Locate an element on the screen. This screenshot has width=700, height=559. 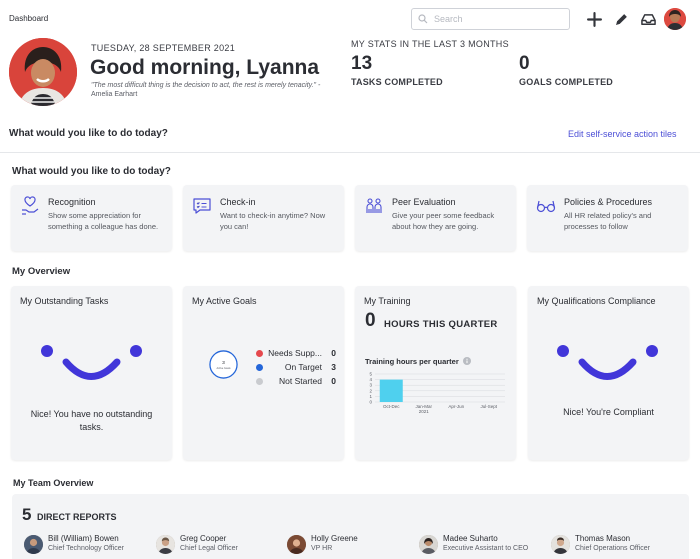
goal-status-label: On Target is located at coordinates (303, 367).